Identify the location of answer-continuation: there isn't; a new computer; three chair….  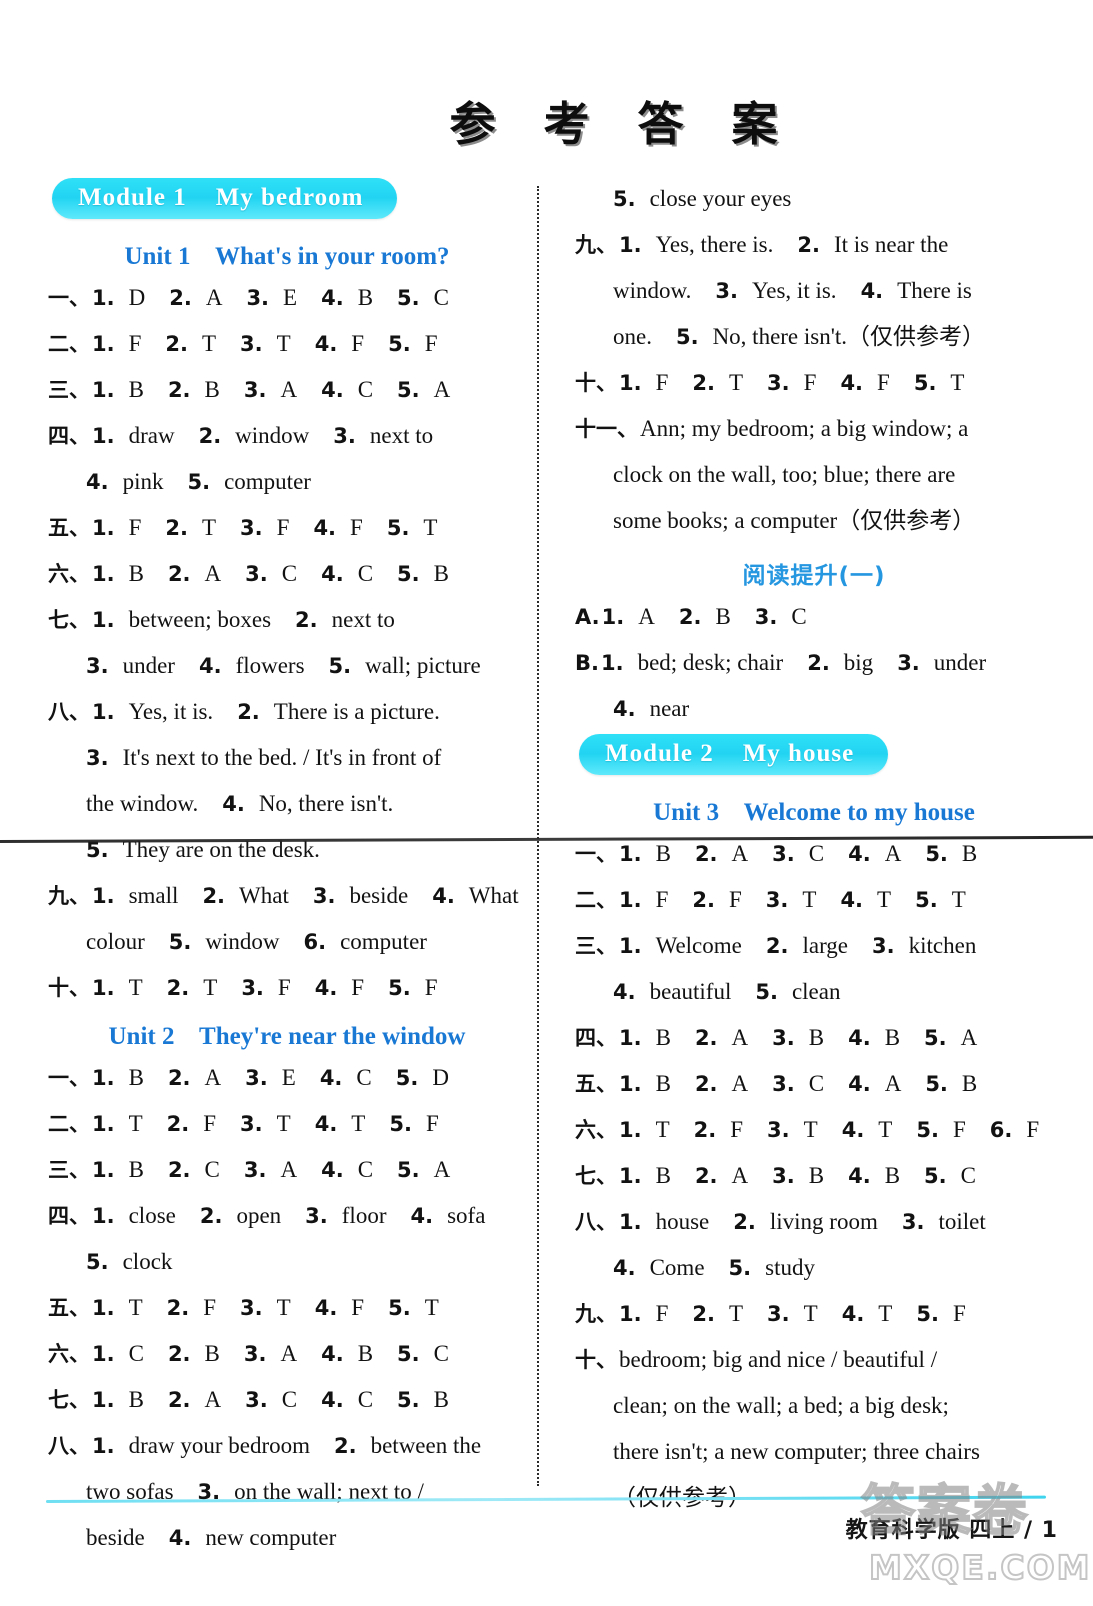
(814, 1452).